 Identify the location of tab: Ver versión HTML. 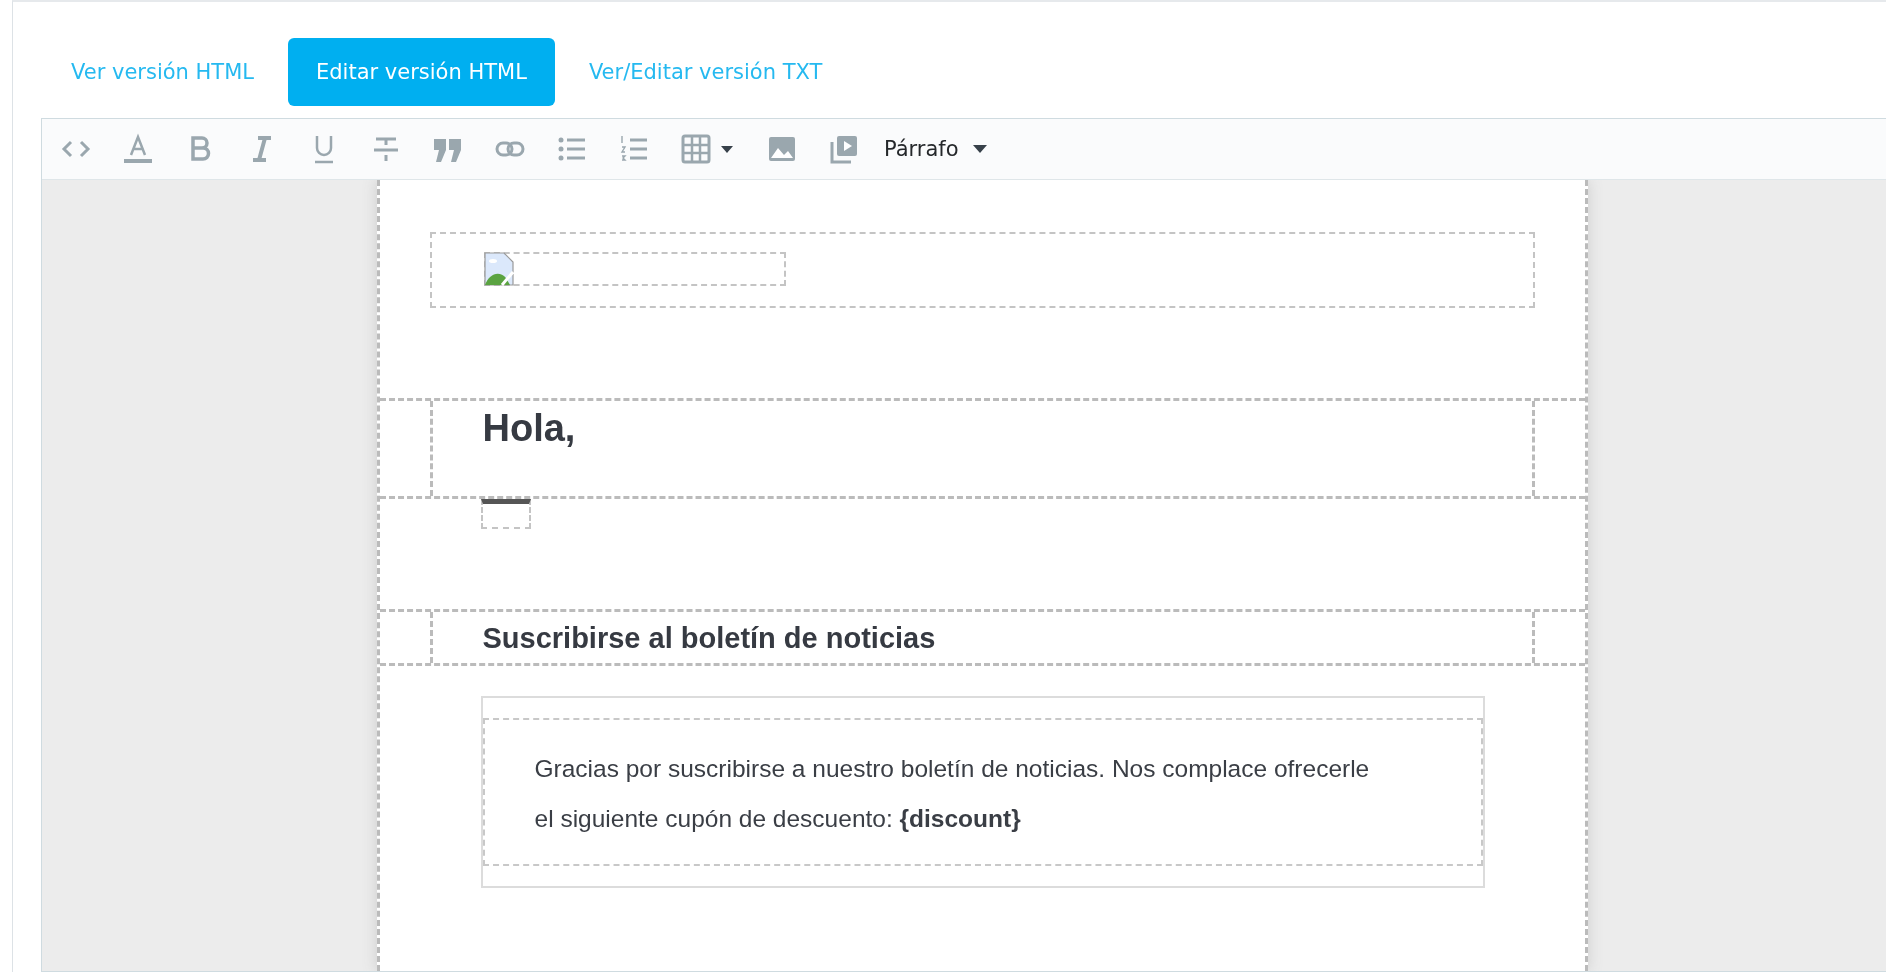
(162, 72).